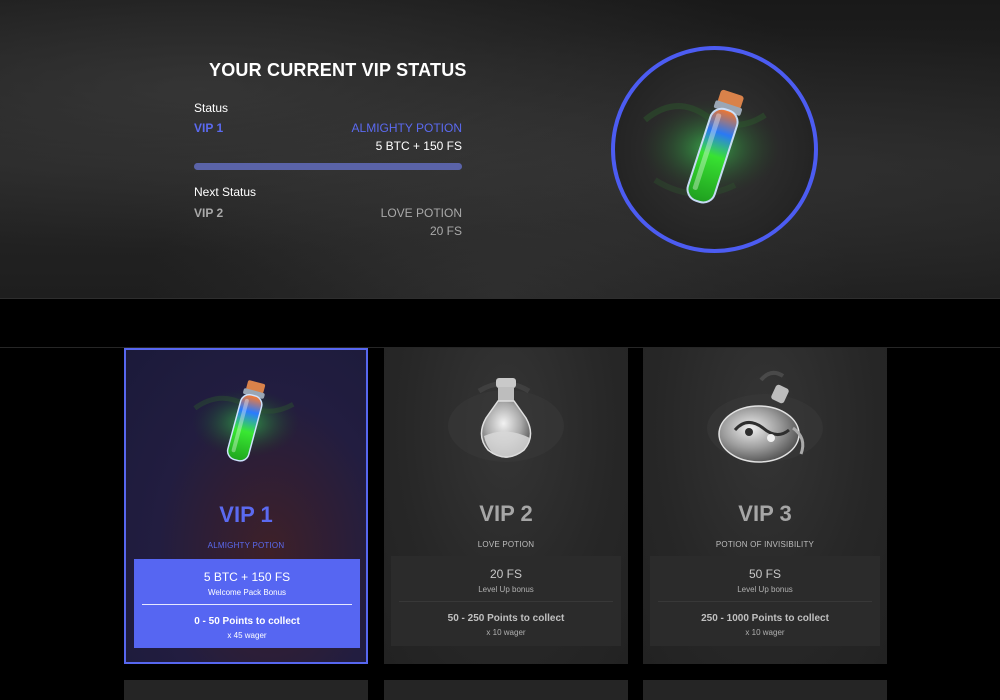 This screenshot has height=700, width=1000. I want to click on yin-yang-flask-icon, so click(765, 416).